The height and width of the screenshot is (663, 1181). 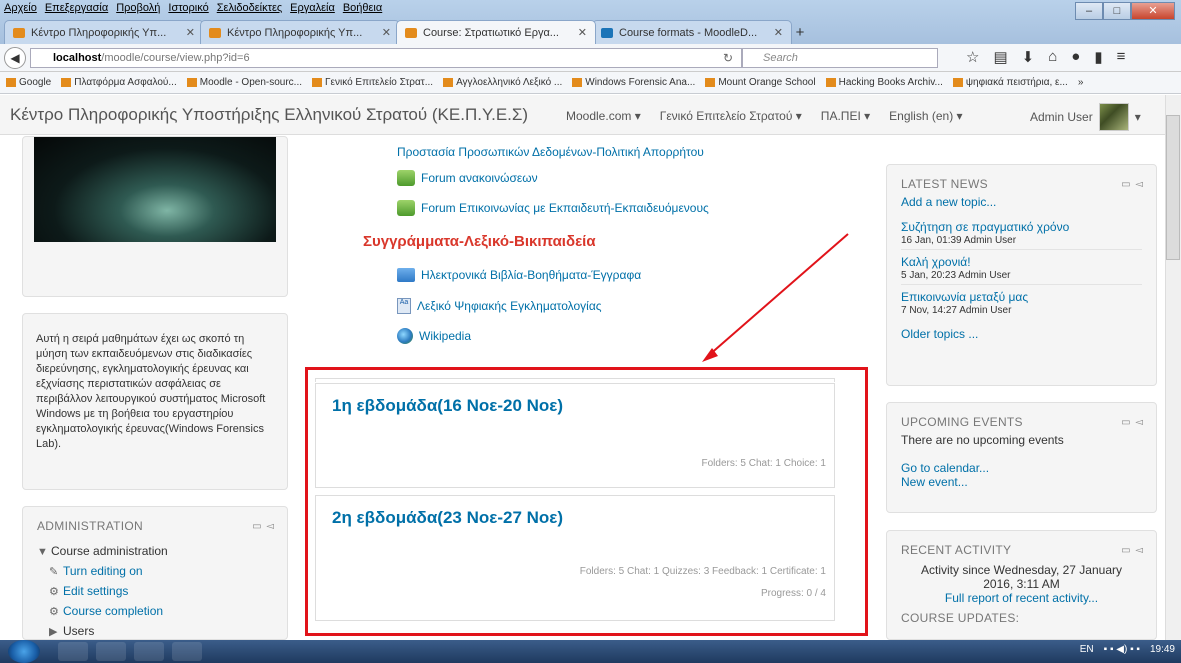 I want to click on new-tab-button: +, so click(x=800, y=33).